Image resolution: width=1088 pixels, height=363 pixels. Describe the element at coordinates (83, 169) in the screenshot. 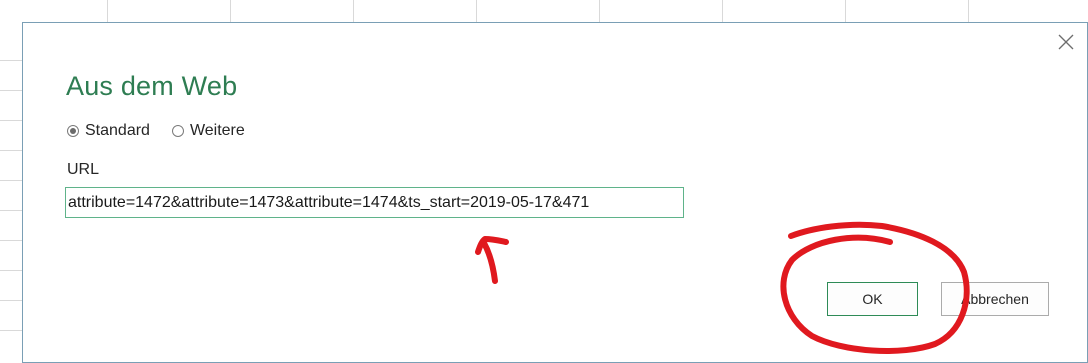

I see `url-label: URL` at that location.